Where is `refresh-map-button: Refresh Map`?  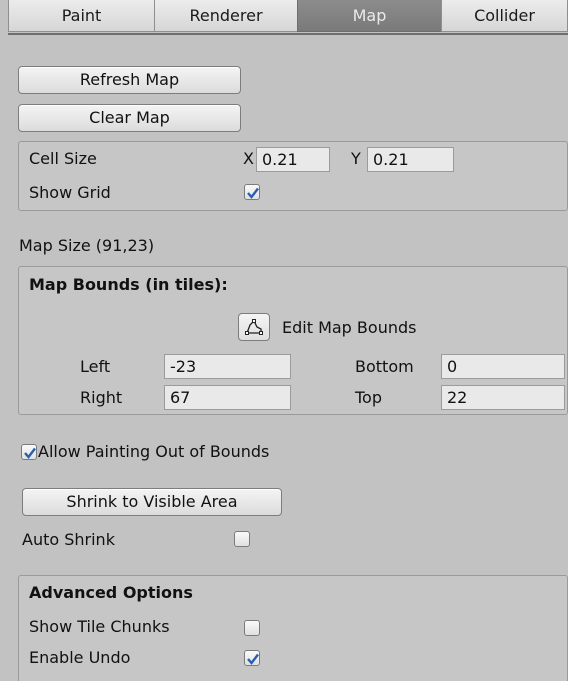
refresh-map-button: Refresh Map is located at coordinates (129, 80).